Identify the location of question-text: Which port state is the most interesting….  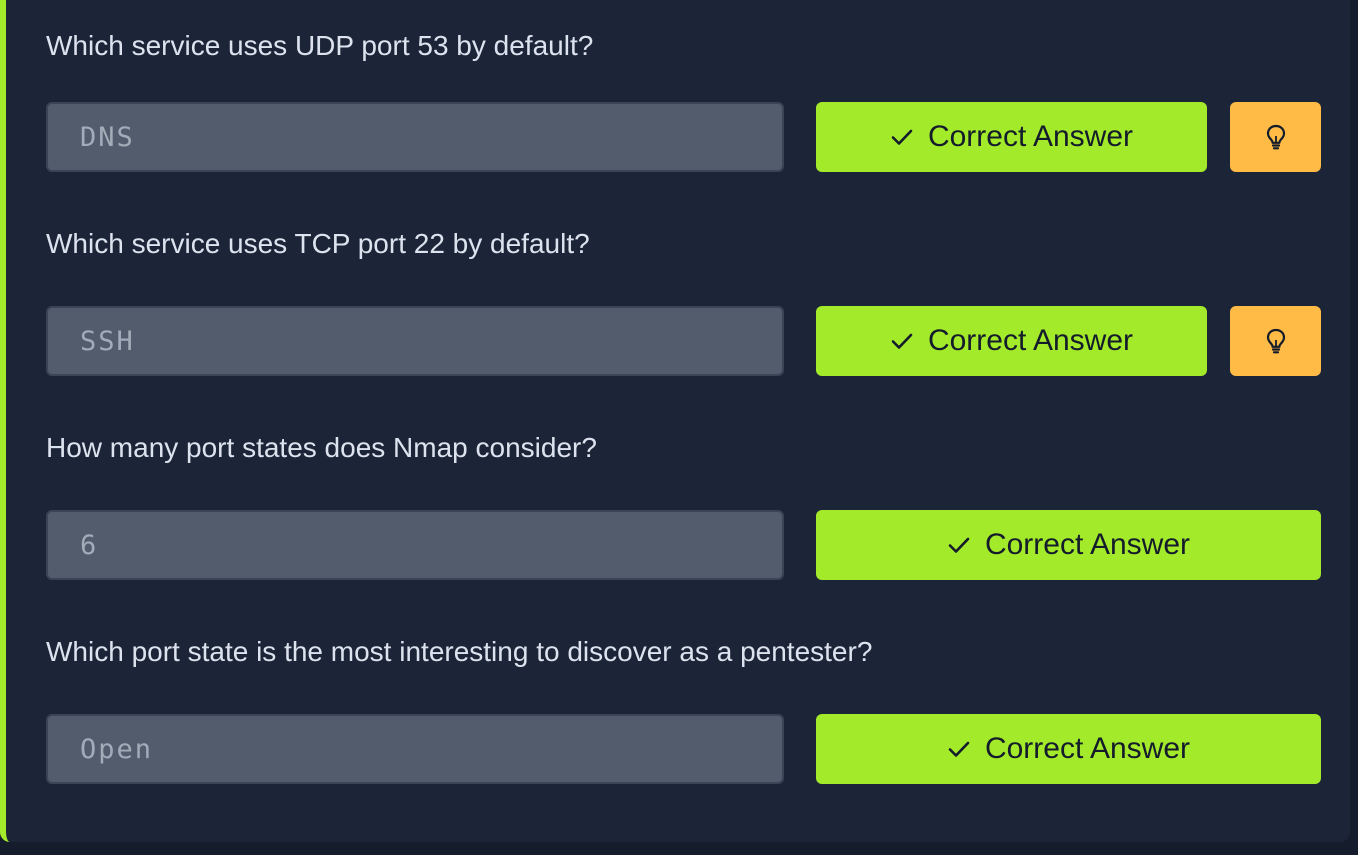
(459, 651).